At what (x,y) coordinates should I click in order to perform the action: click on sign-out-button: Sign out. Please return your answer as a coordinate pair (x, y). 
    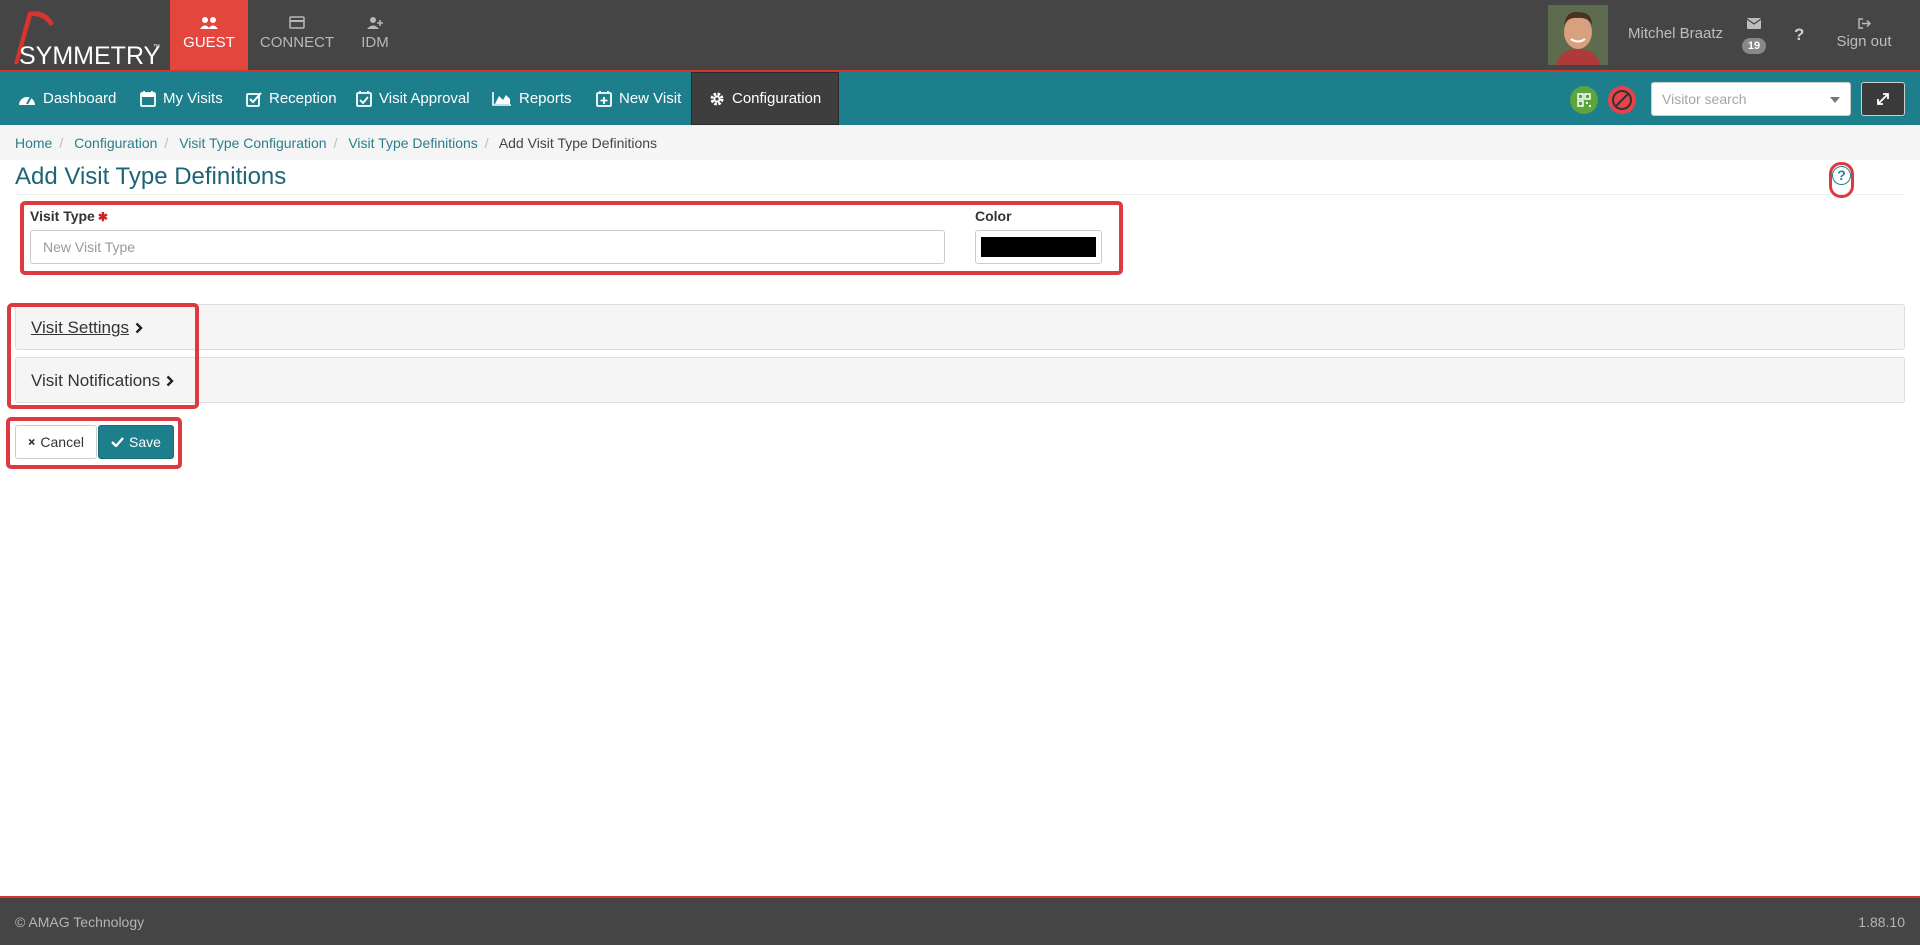
    Looking at the image, I should click on (1864, 33).